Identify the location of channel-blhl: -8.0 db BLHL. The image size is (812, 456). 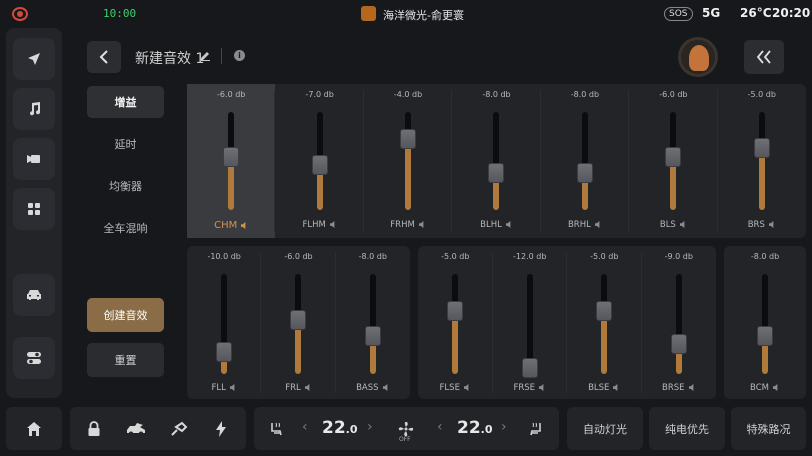
(496, 161).